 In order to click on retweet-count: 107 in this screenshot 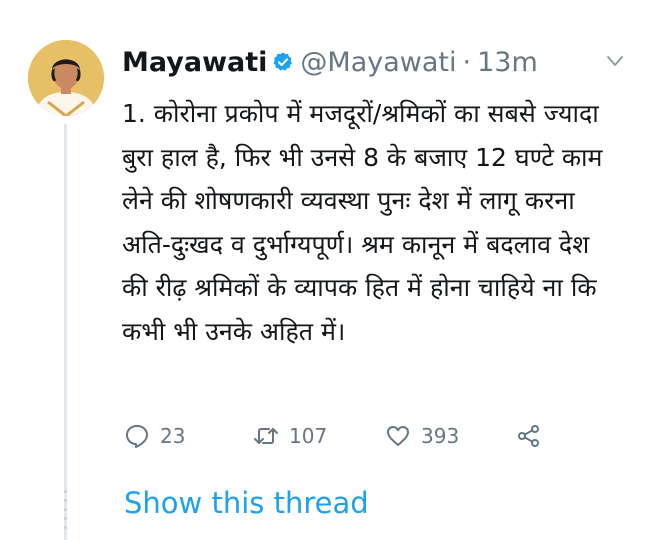, I will do `click(308, 436)`.